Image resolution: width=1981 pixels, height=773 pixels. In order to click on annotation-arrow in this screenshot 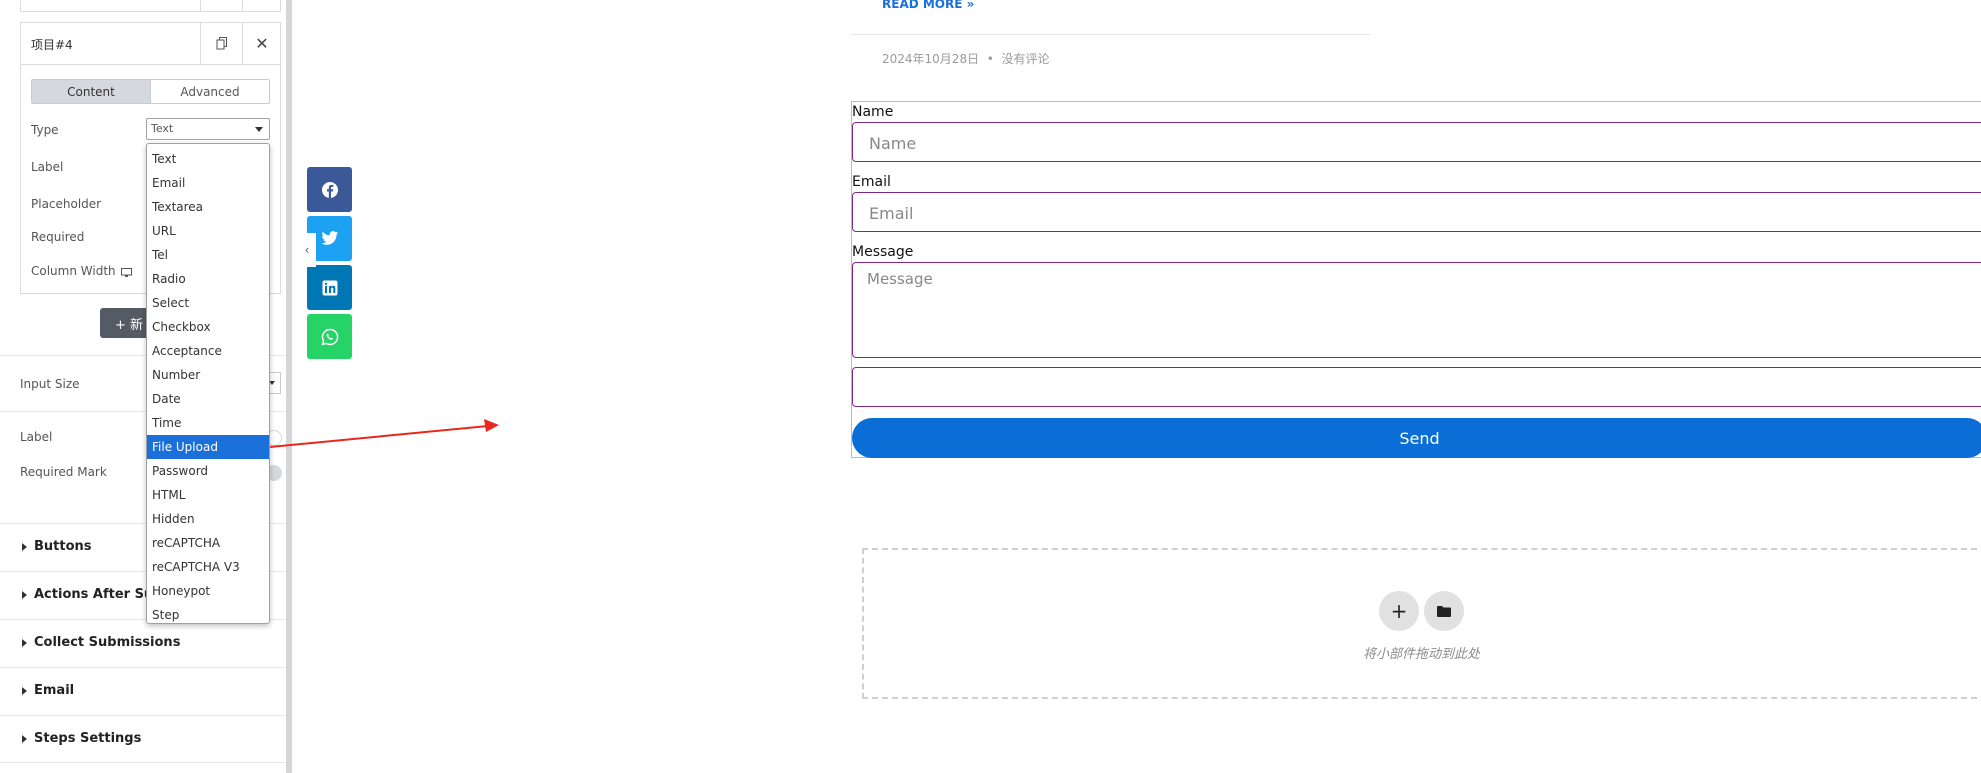, I will do `click(384, 433)`.